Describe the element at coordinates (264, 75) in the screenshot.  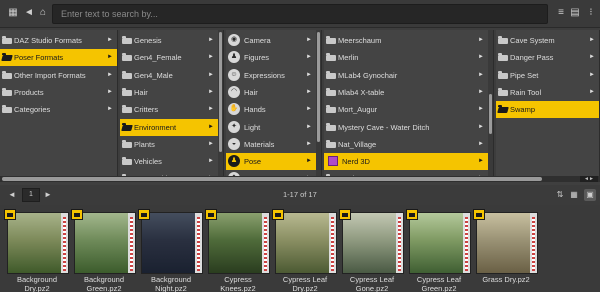
I see `pane-item-label: Expressions` at that location.